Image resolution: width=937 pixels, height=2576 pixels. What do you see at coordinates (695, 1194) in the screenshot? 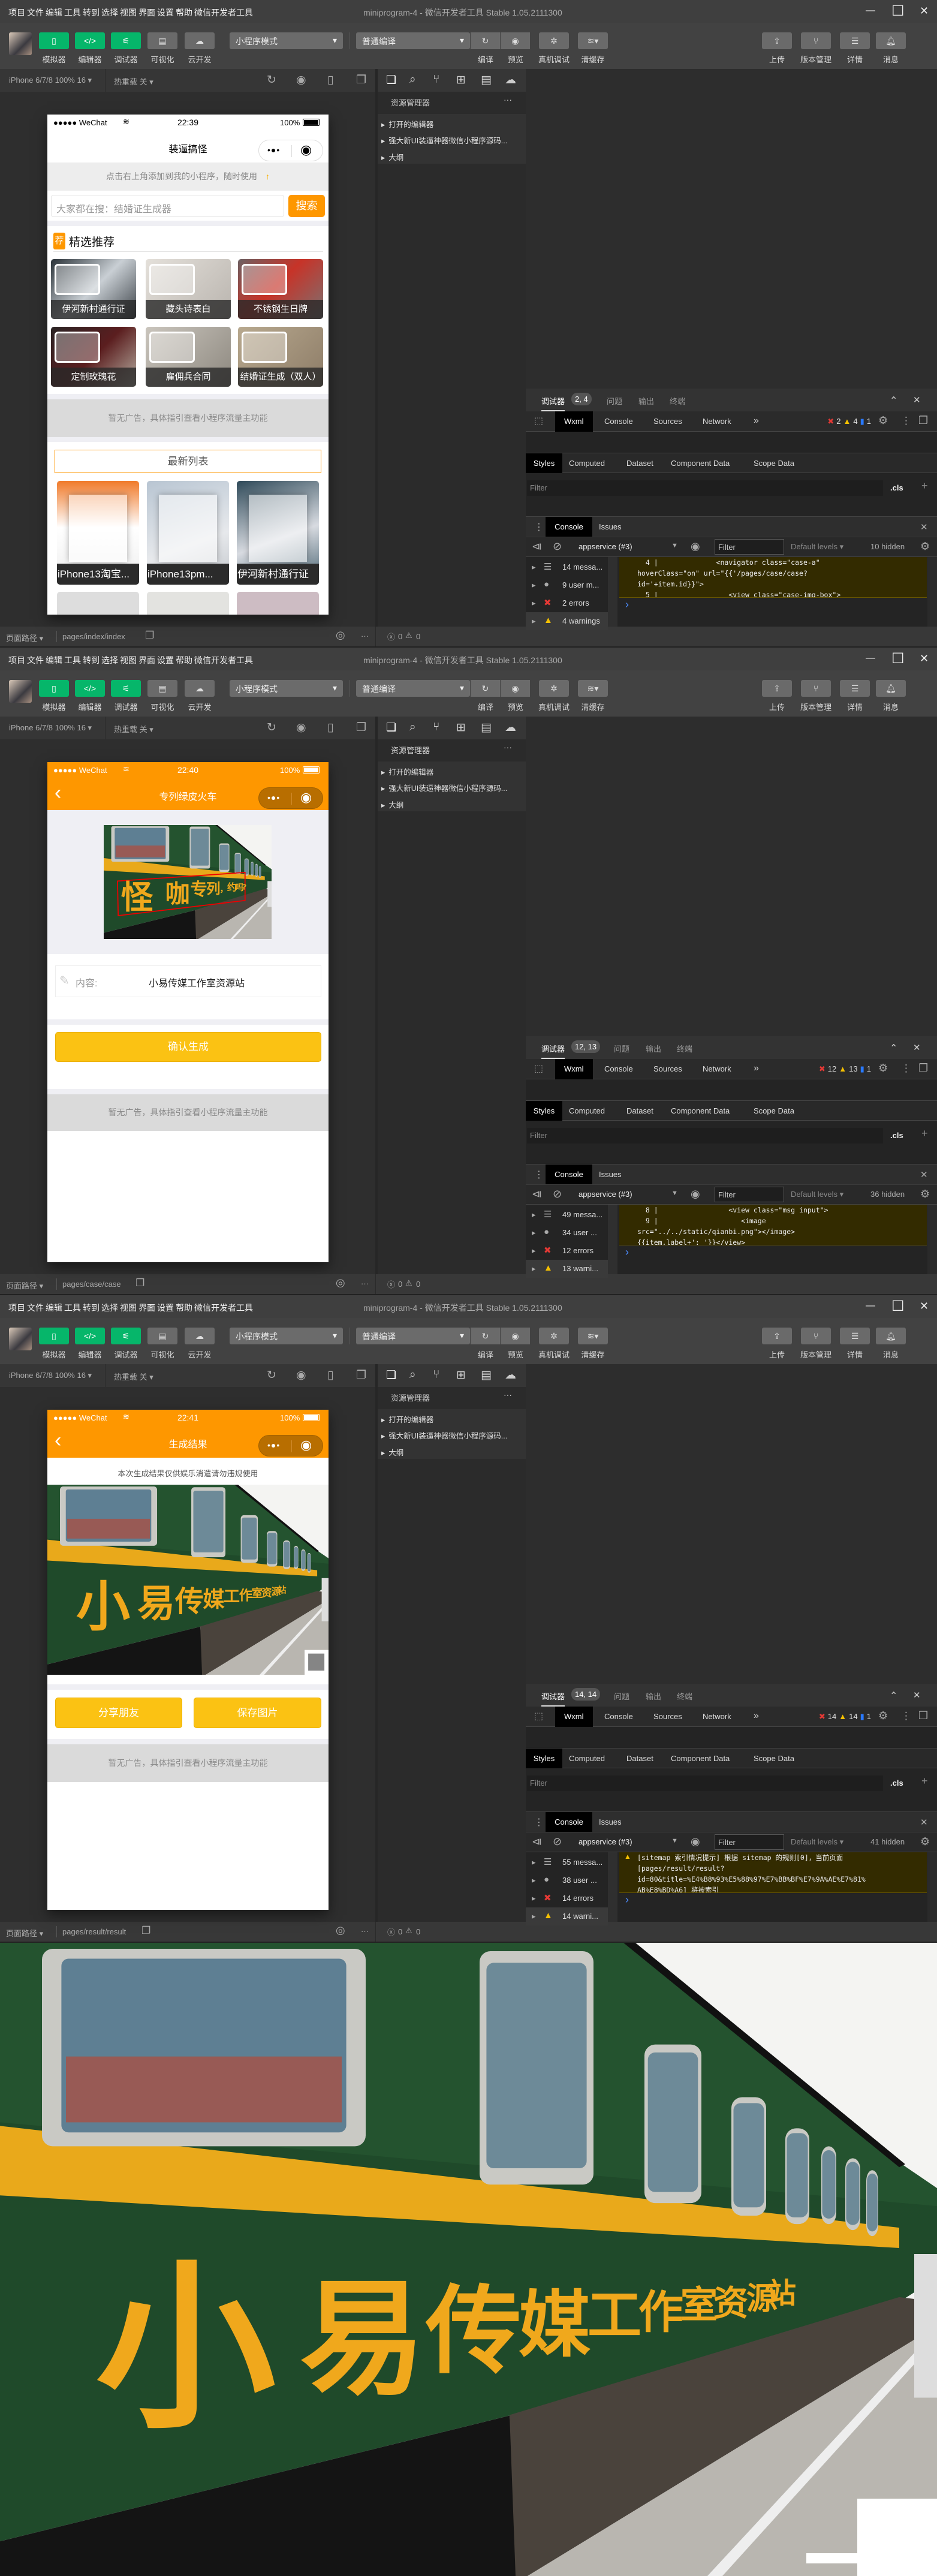
I see `live-expression-icon: ◉` at bounding box center [695, 1194].